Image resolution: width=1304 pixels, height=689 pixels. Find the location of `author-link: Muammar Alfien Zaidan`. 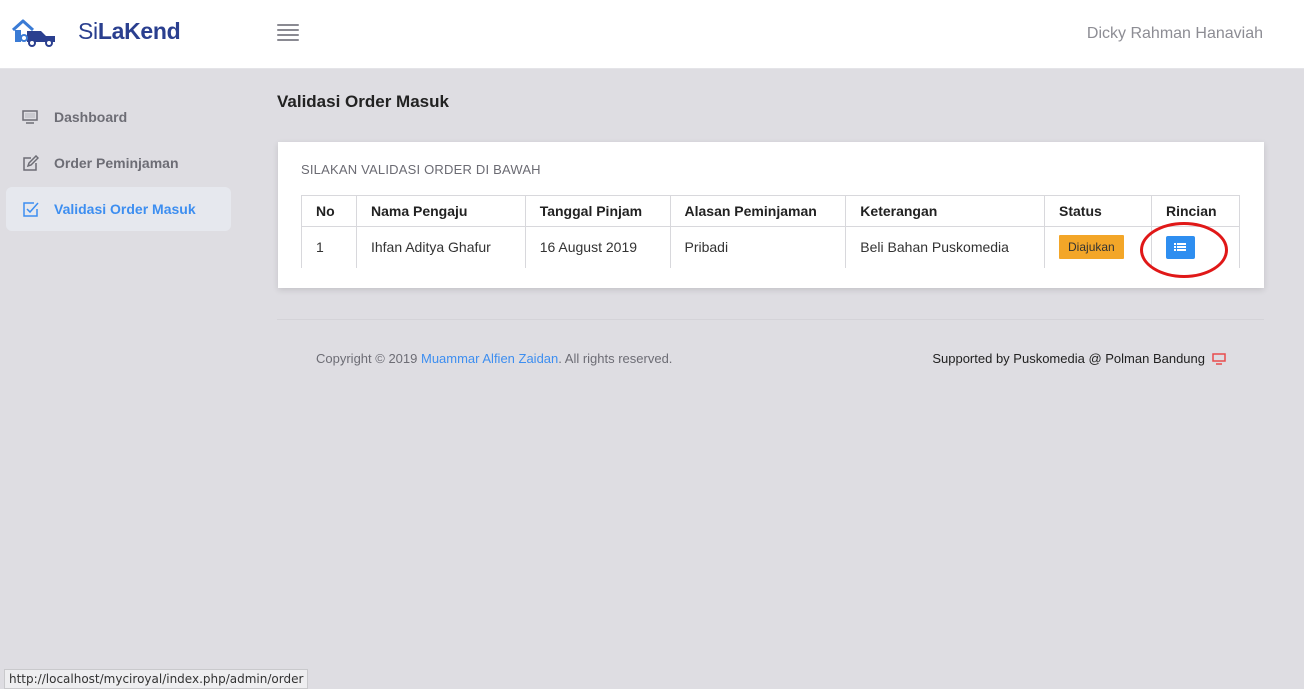

author-link: Muammar Alfien Zaidan is located at coordinates (489, 358).